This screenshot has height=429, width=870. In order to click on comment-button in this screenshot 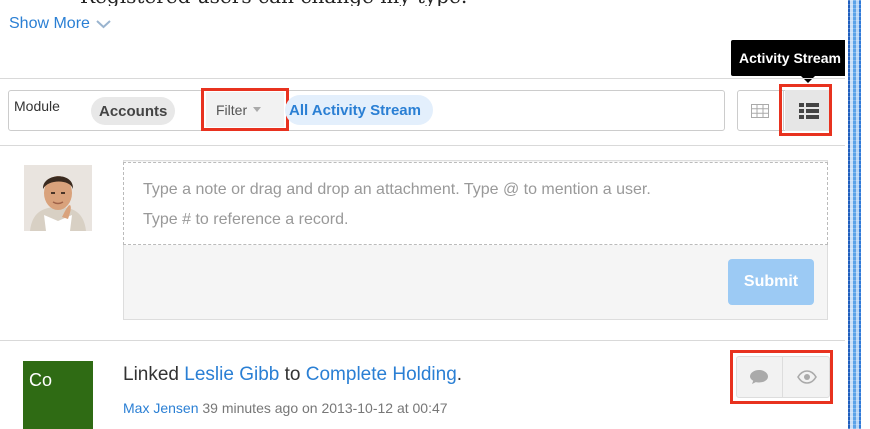, I will do `click(759, 377)`.